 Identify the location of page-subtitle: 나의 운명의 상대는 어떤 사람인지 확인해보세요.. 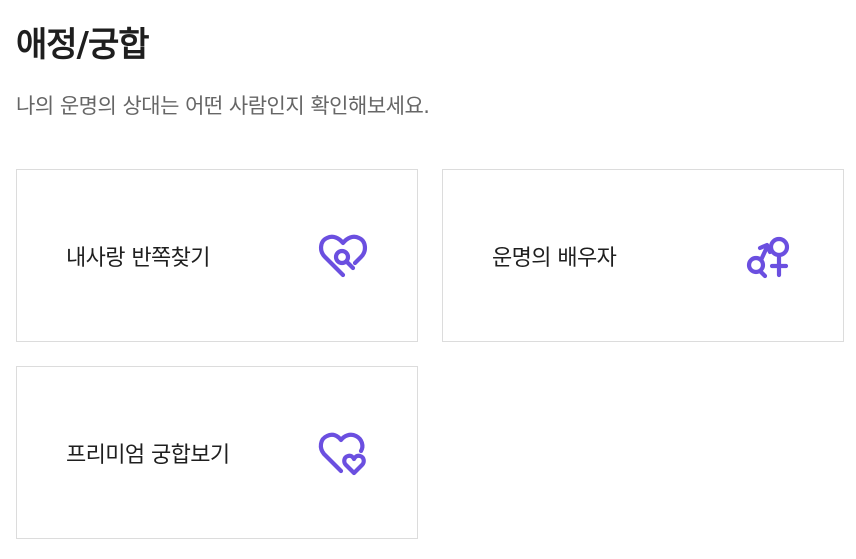
(223, 106).